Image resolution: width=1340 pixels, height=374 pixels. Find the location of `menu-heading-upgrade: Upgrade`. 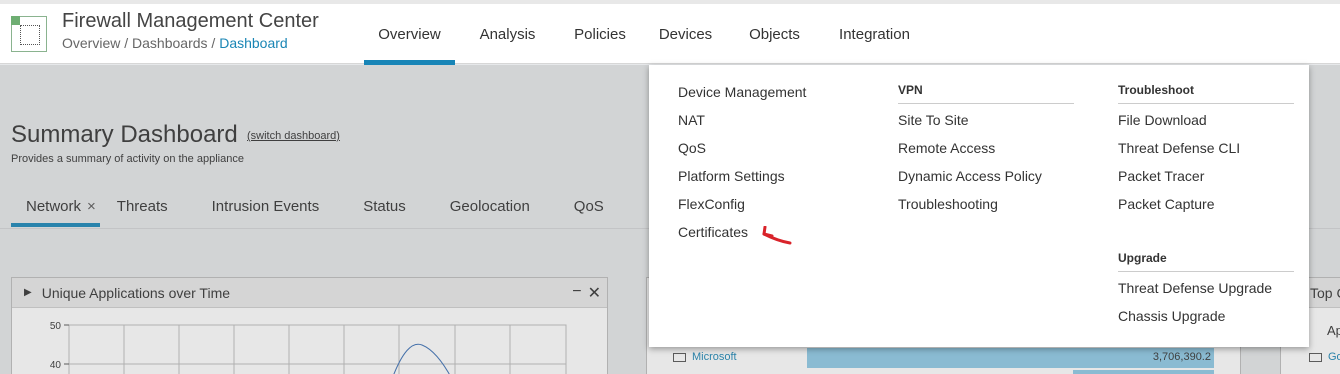

menu-heading-upgrade: Upgrade is located at coordinates (1206, 261).